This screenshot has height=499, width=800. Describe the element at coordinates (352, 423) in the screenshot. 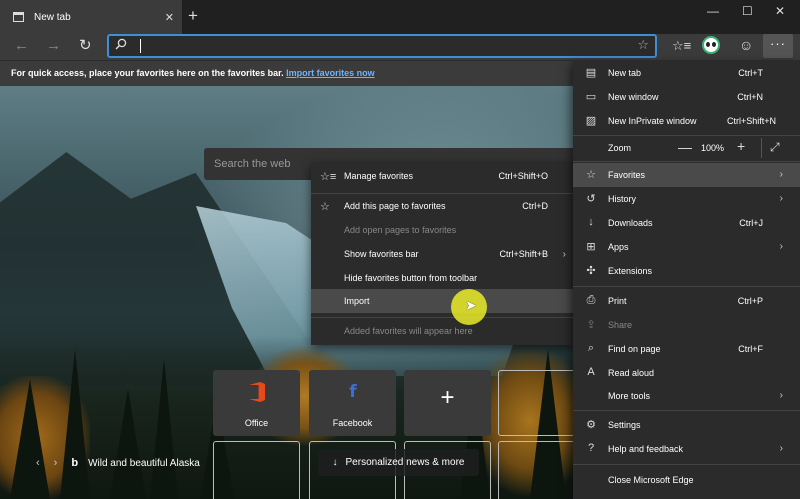

I see `tile-label: Facebook` at that location.